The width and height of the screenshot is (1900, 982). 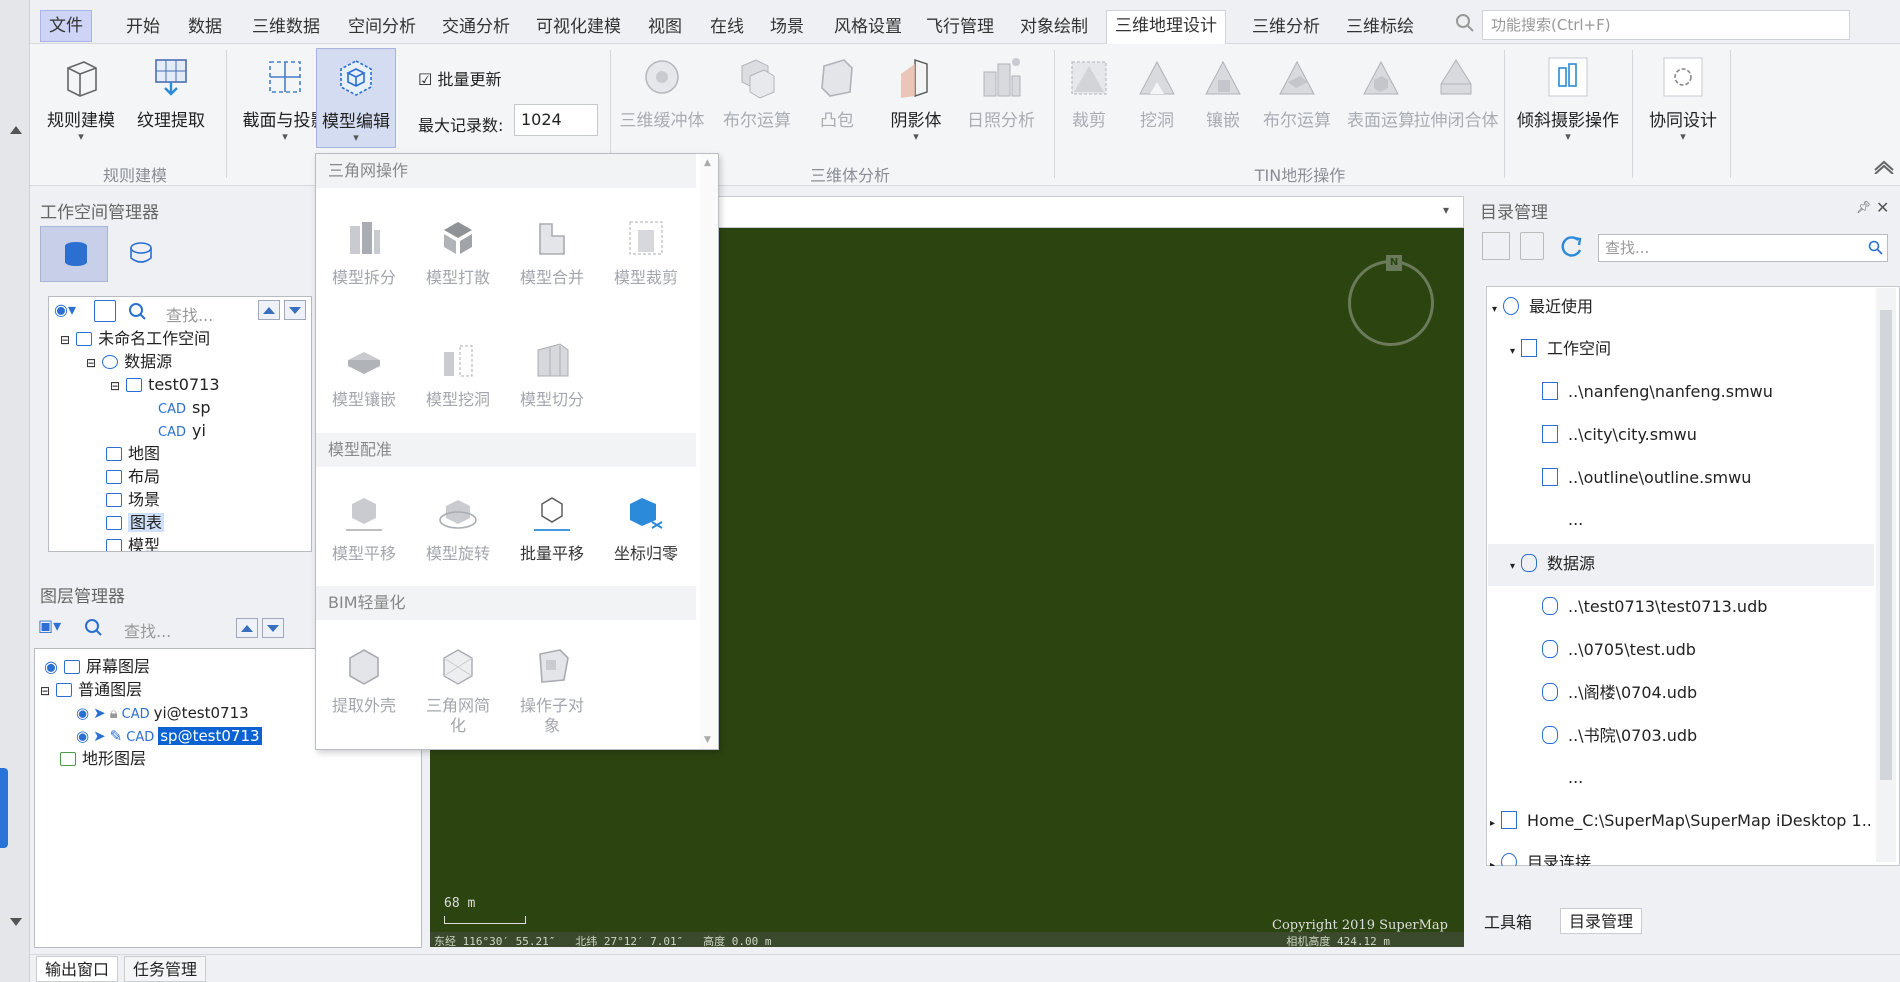 What do you see at coordinates (1297, 92) in the screenshot?
I see `tin-boolean-button: 布尔运算` at bounding box center [1297, 92].